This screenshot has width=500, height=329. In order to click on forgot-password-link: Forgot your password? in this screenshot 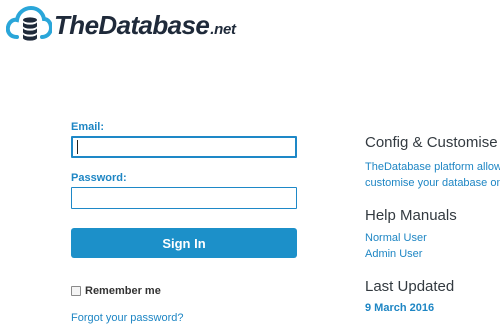, I will do `click(184, 318)`.